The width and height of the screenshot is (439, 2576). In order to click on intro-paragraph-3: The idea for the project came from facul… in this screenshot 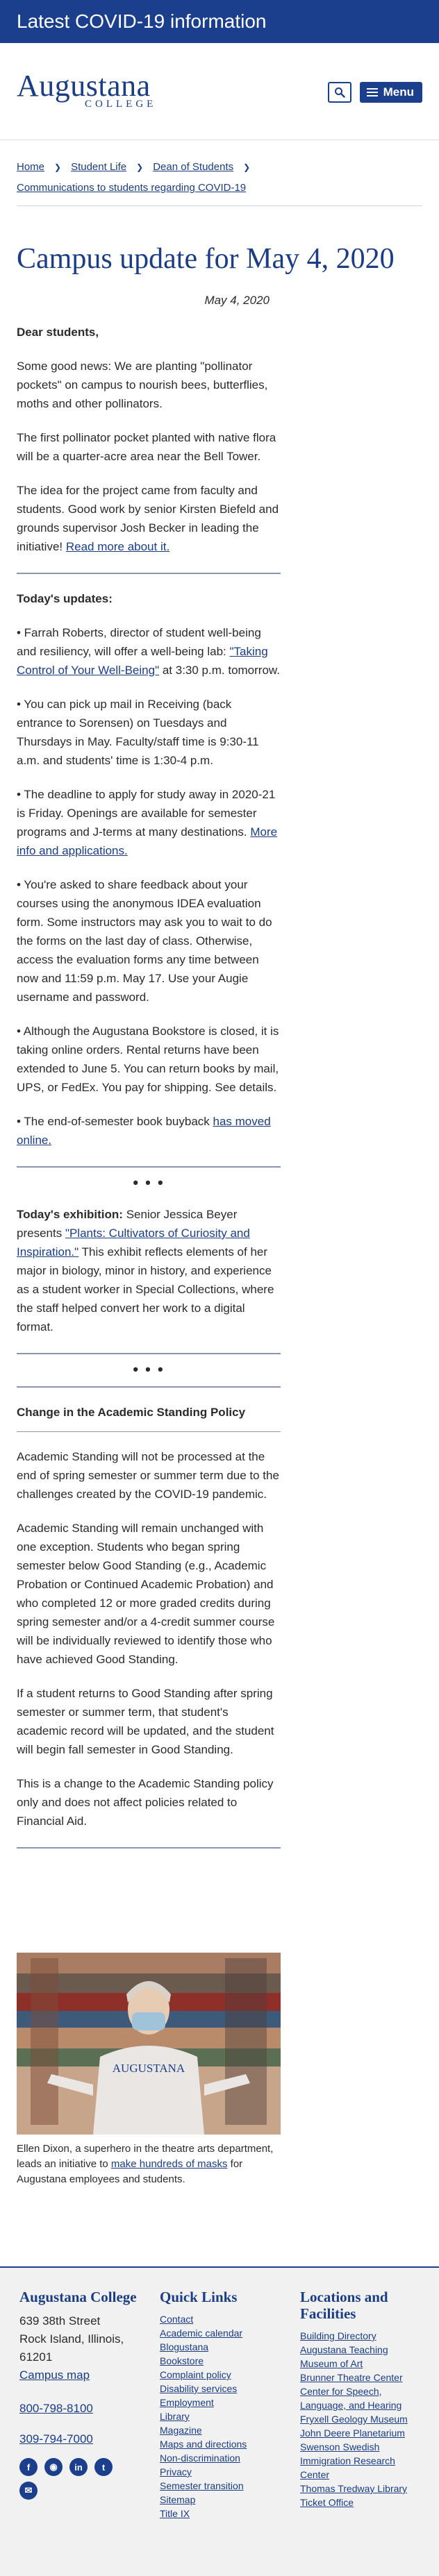, I will do `click(149, 518)`.